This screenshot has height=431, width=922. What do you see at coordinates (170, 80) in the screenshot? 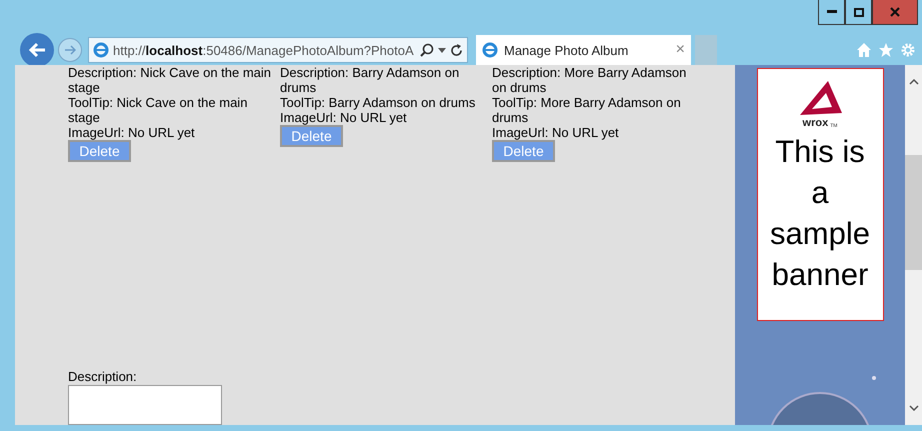
I see `description-text: Description: Nick Cave on the main stage` at bounding box center [170, 80].